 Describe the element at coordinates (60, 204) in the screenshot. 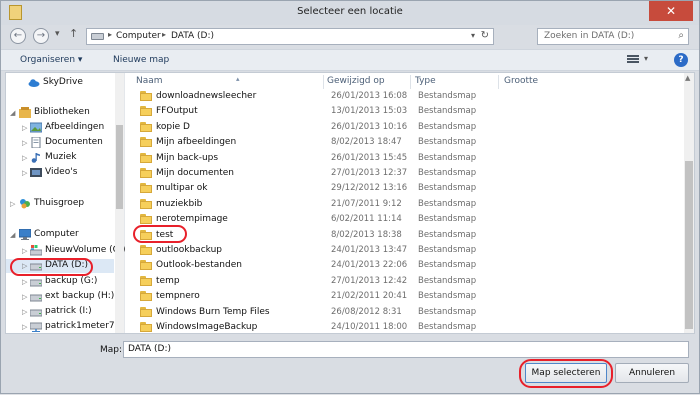

I see `sidebar-item-homegroup: ▷ Thuisgroep` at that location.